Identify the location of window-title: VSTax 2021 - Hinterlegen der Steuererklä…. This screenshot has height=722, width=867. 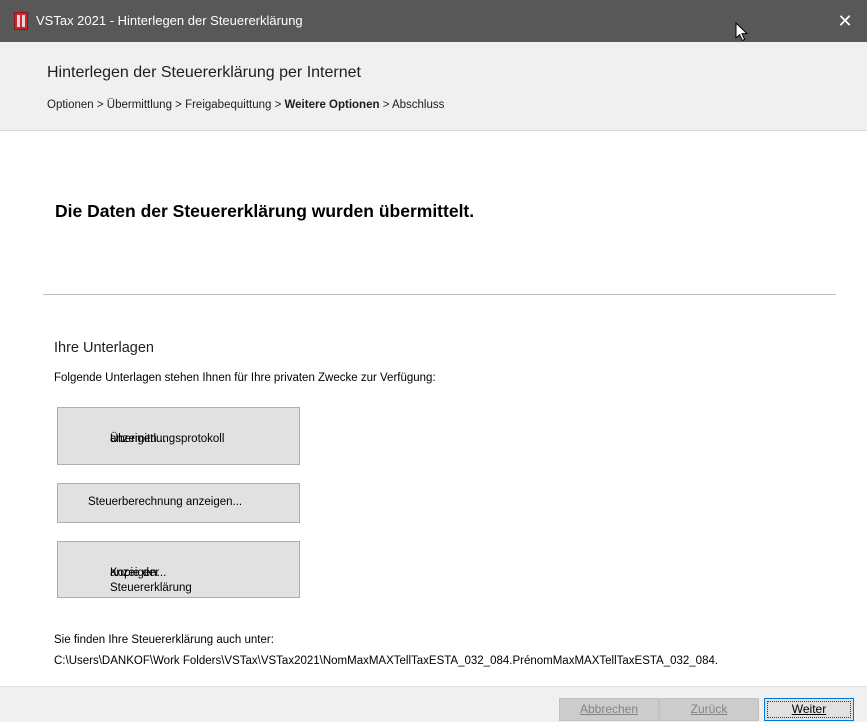
(169, 20).